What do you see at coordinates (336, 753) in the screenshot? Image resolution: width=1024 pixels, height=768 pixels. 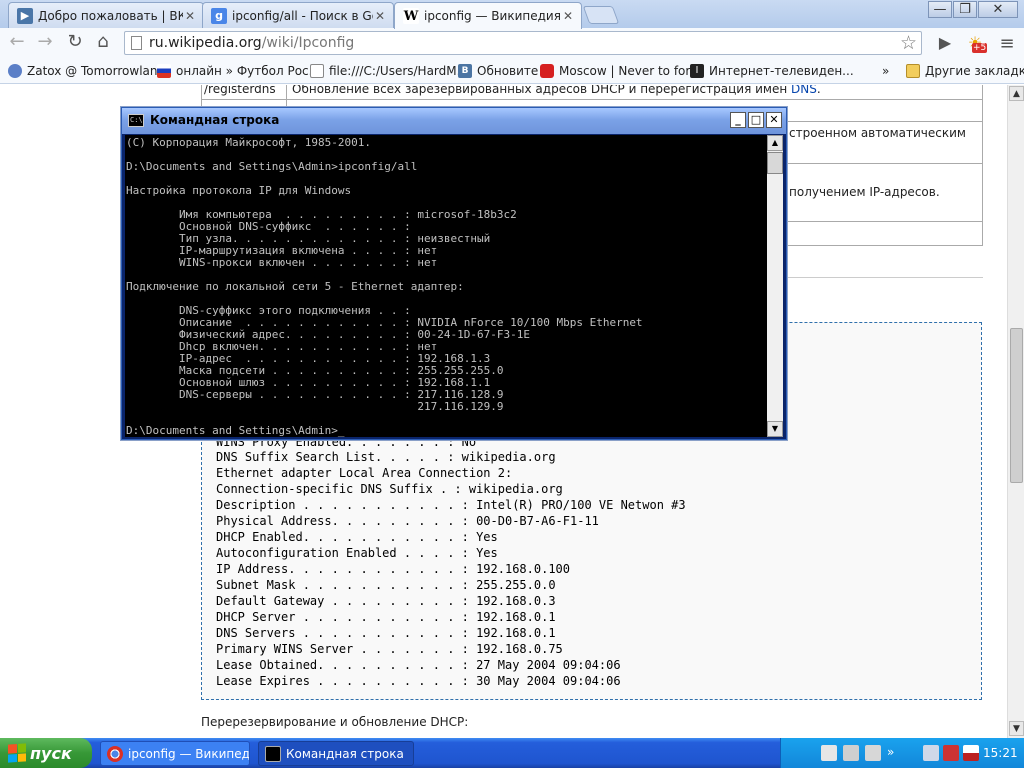 I see `taskbar-item-cmd: Командная строка` at bounding box center [336, 753].